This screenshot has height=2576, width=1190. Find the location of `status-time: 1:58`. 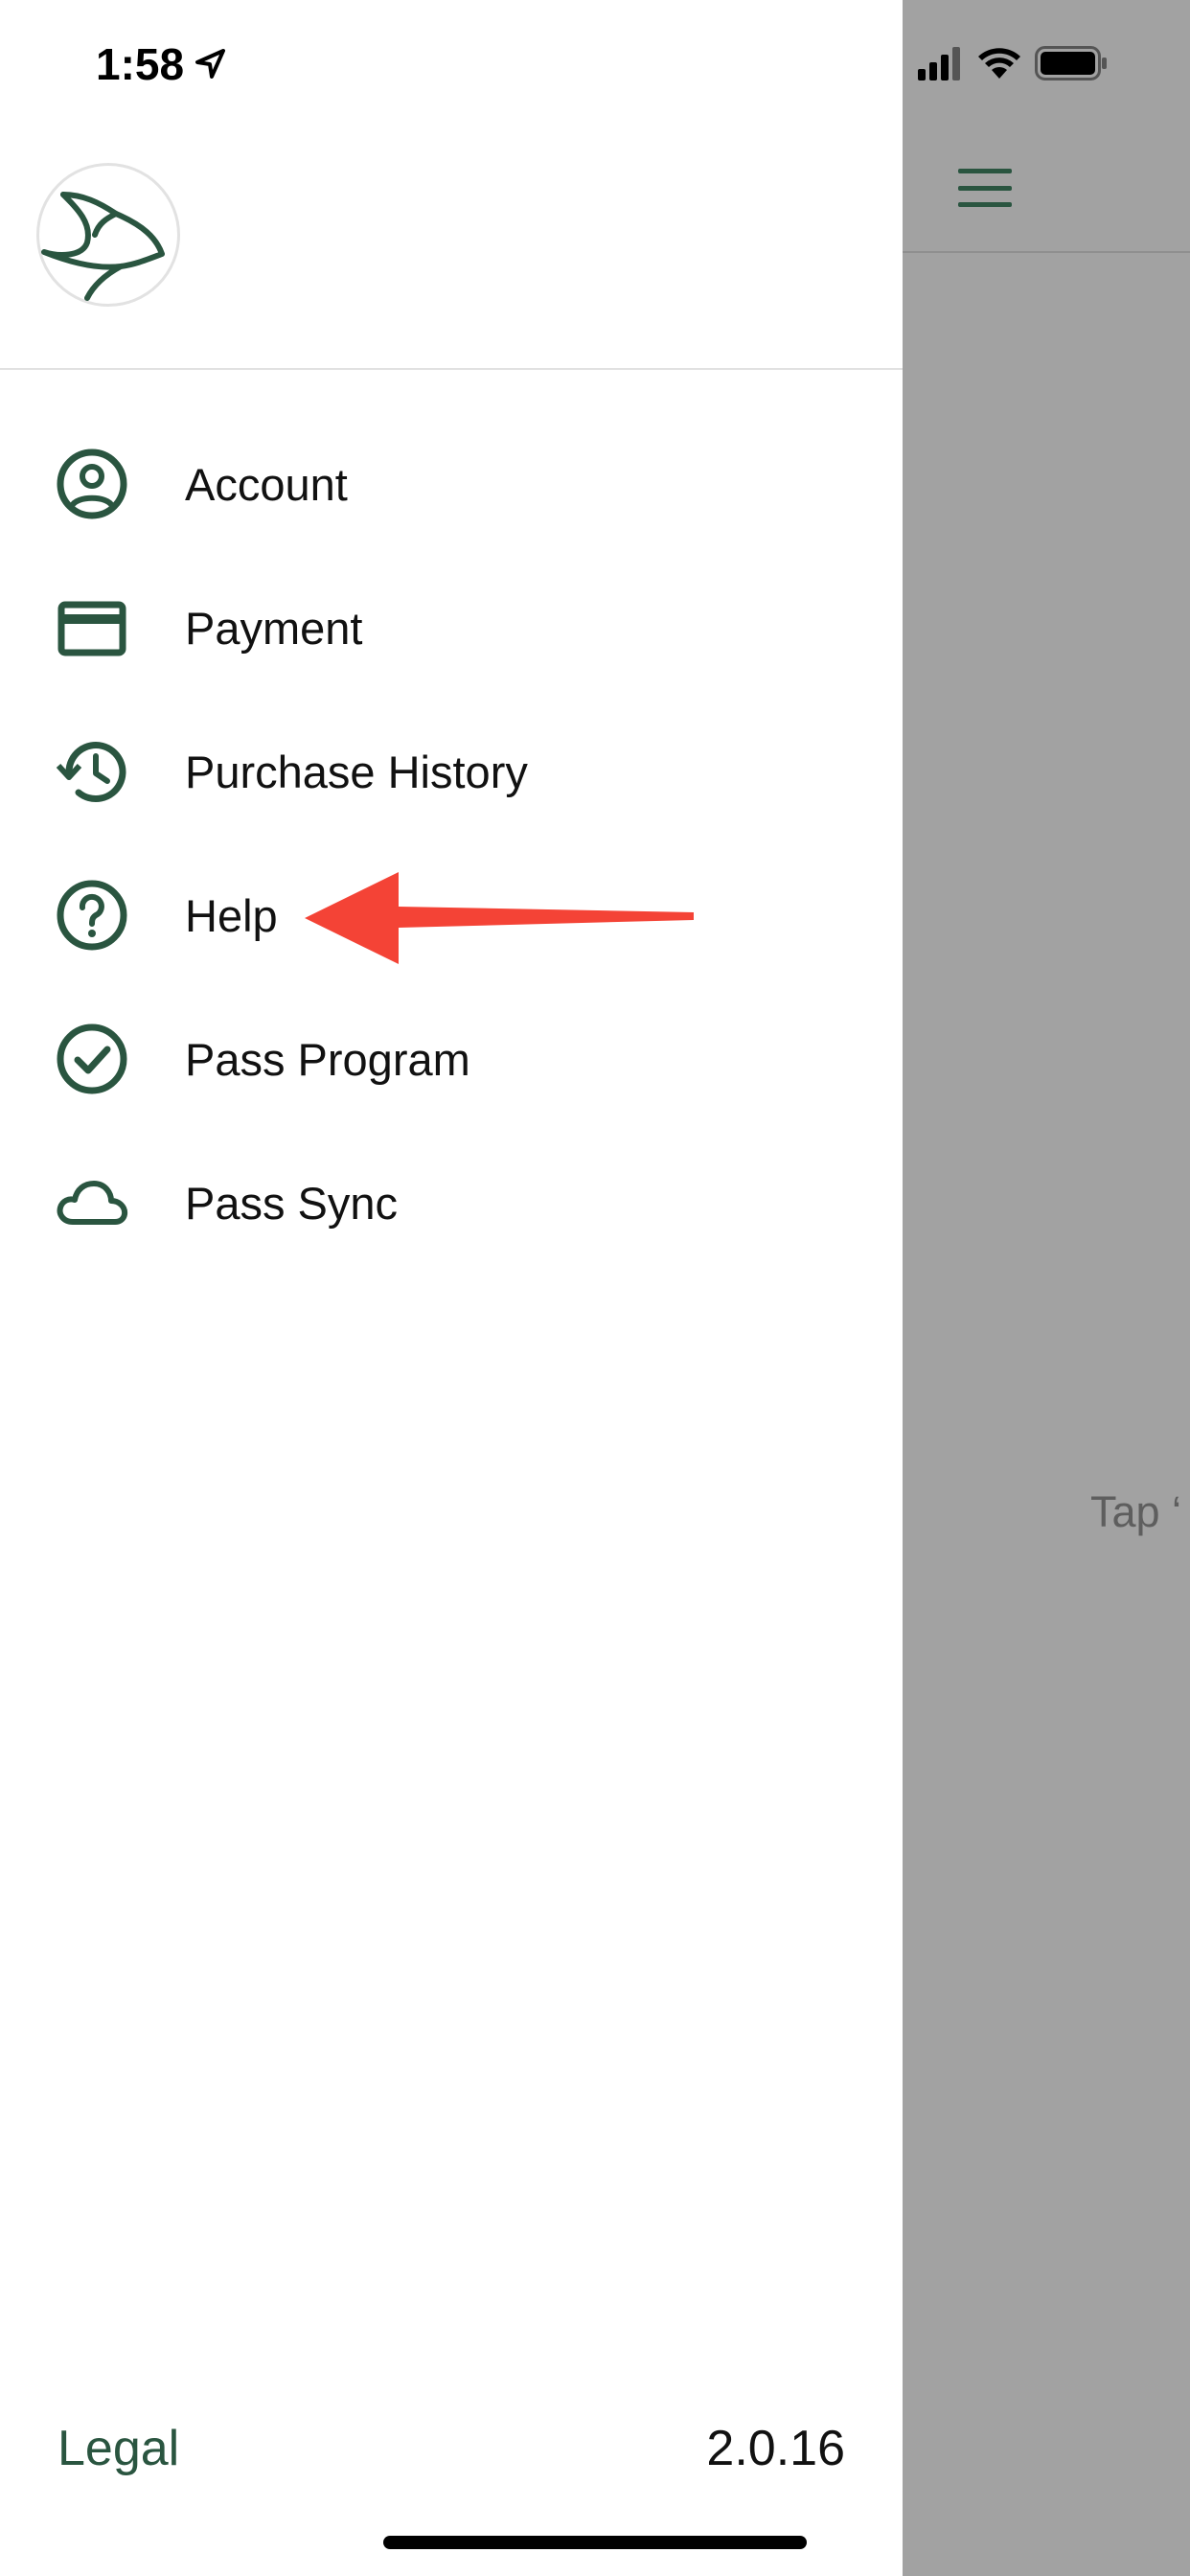

status-time: 1:58 is located at coordinates (161, 64).